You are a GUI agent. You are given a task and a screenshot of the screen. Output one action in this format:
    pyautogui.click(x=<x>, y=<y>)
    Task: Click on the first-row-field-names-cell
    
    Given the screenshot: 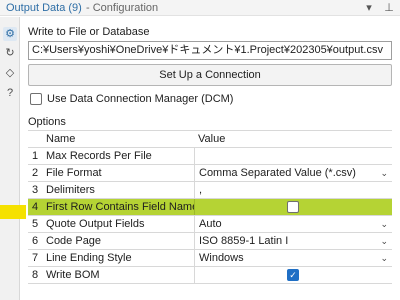 What is the action you would take?
    pyautogui.click(x=293, y=207)
    